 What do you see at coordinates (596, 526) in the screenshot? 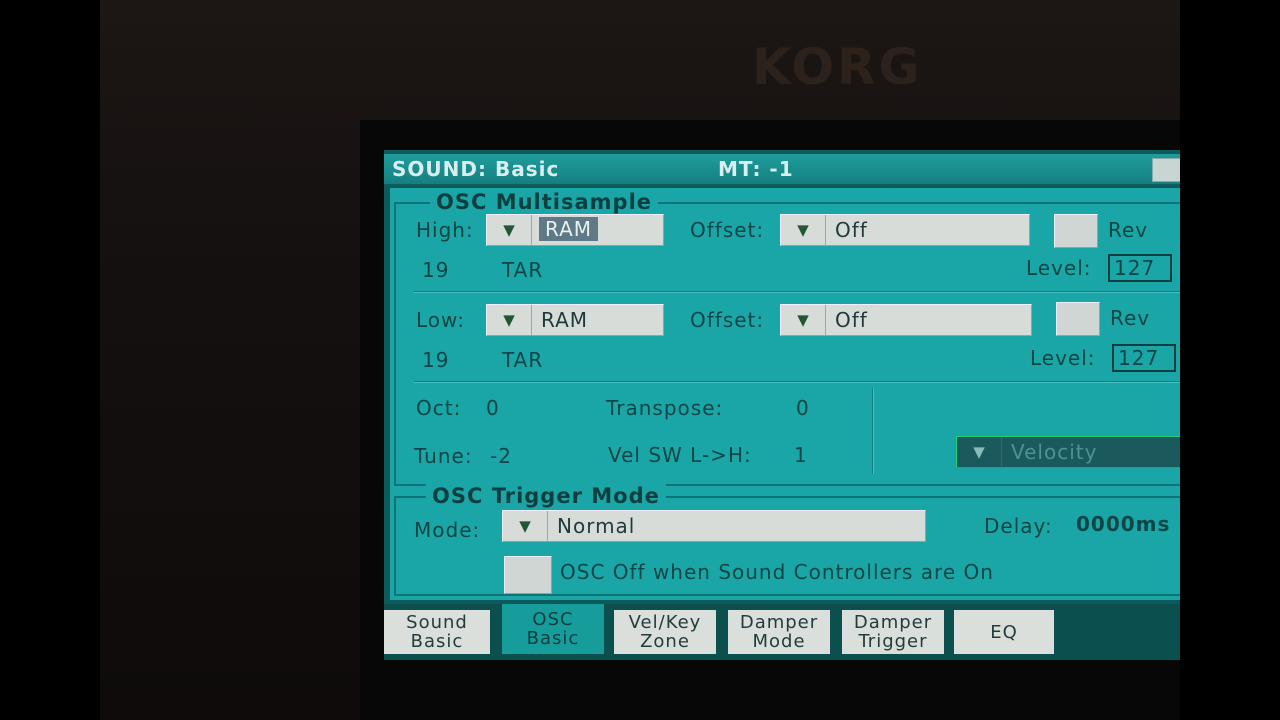
I see `trigger-mode-value: Normal` at bounding box center [596, 526].